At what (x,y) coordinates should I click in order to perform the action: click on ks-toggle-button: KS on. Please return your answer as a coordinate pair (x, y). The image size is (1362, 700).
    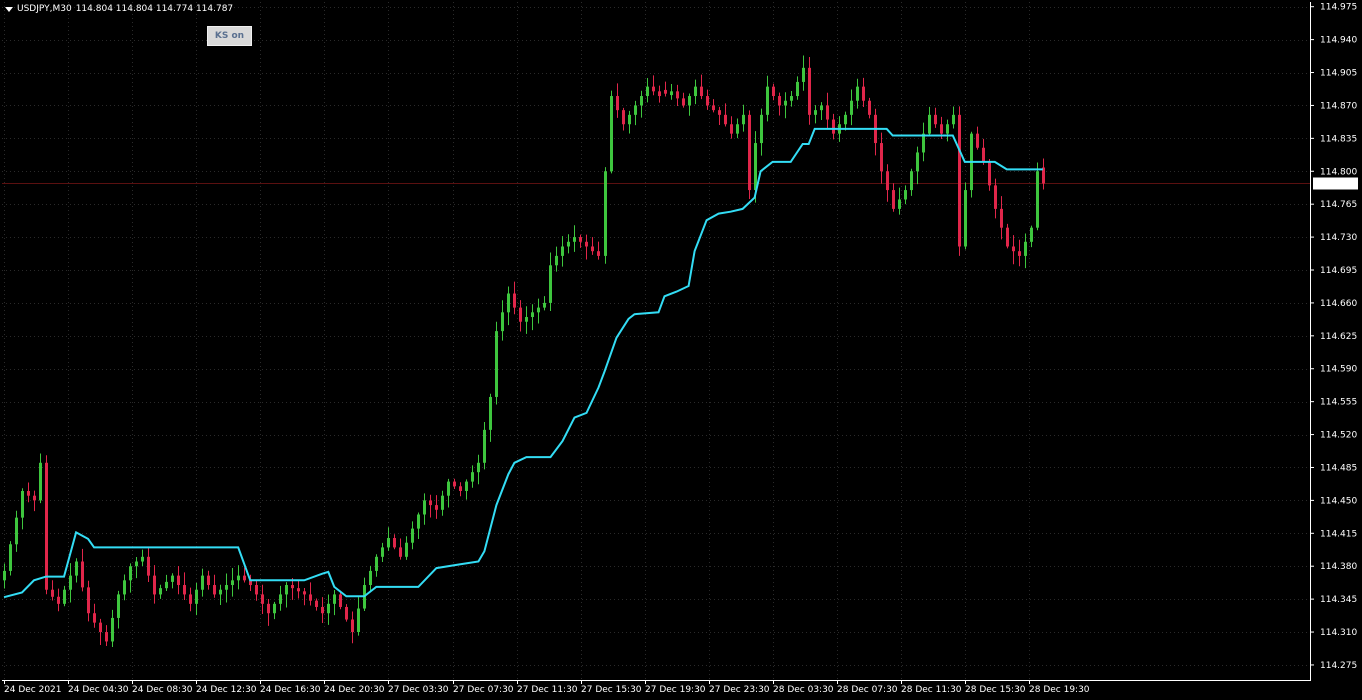
    Looking at the image, I should click on (229, 36).